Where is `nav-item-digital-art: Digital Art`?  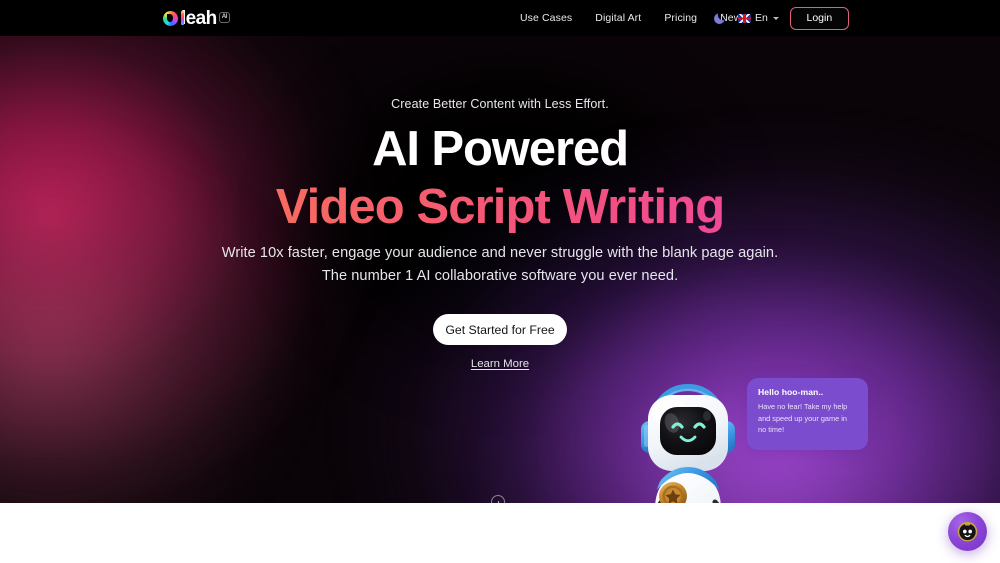
nav-item-digital-art: Digital Art is located at coordinates (618, 18).